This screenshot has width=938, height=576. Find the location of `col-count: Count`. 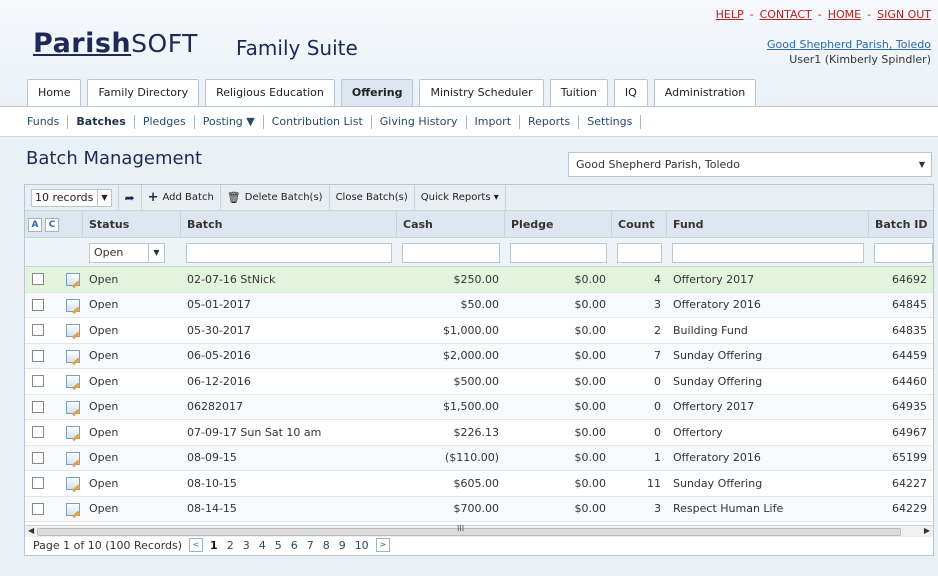

col-count: Count is located at coordinates (639, 224).